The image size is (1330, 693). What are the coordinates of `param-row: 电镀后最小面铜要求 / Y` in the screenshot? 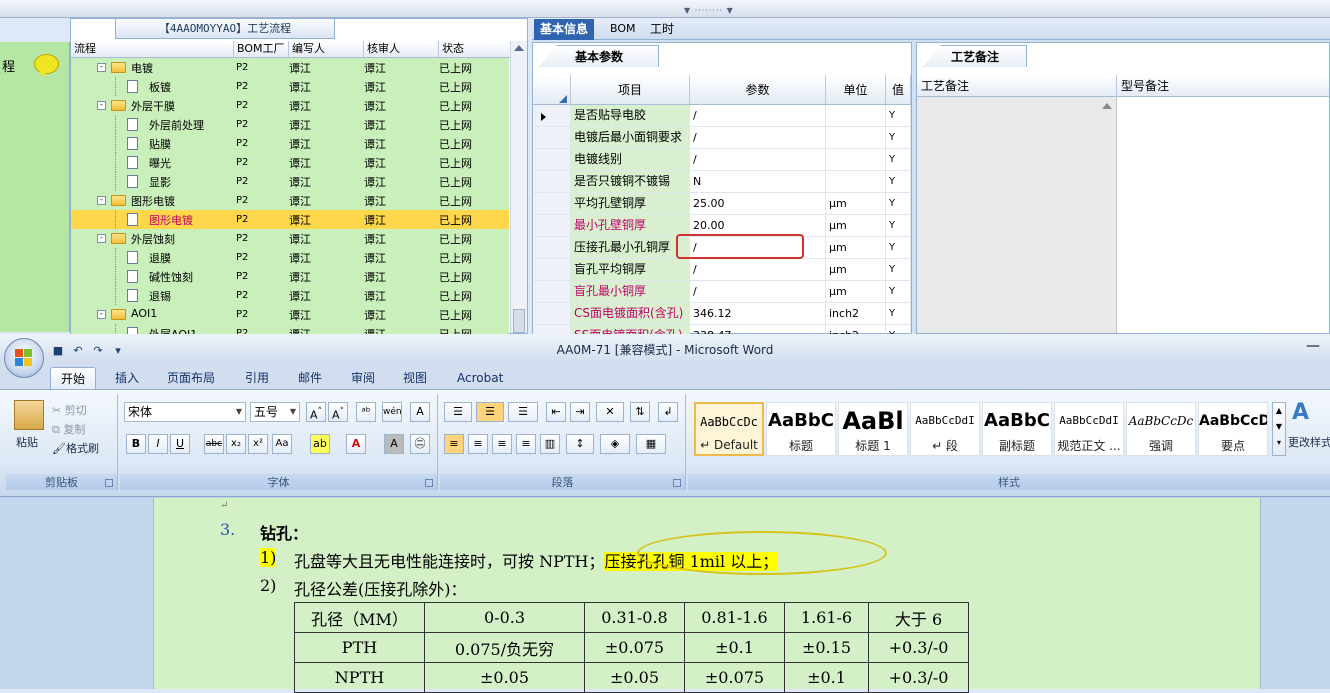 It's located at (722, 138).